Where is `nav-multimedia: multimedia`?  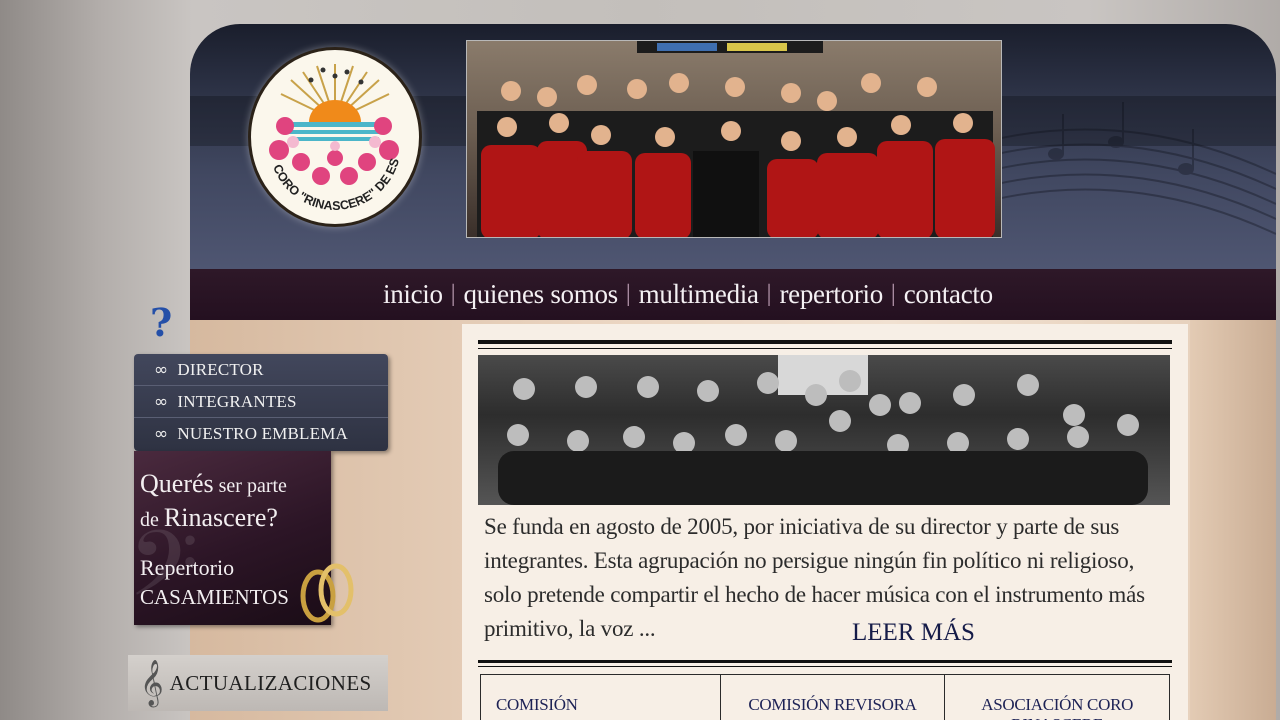
nav-multimedia: multimedia is located at coordinates (699, 294).